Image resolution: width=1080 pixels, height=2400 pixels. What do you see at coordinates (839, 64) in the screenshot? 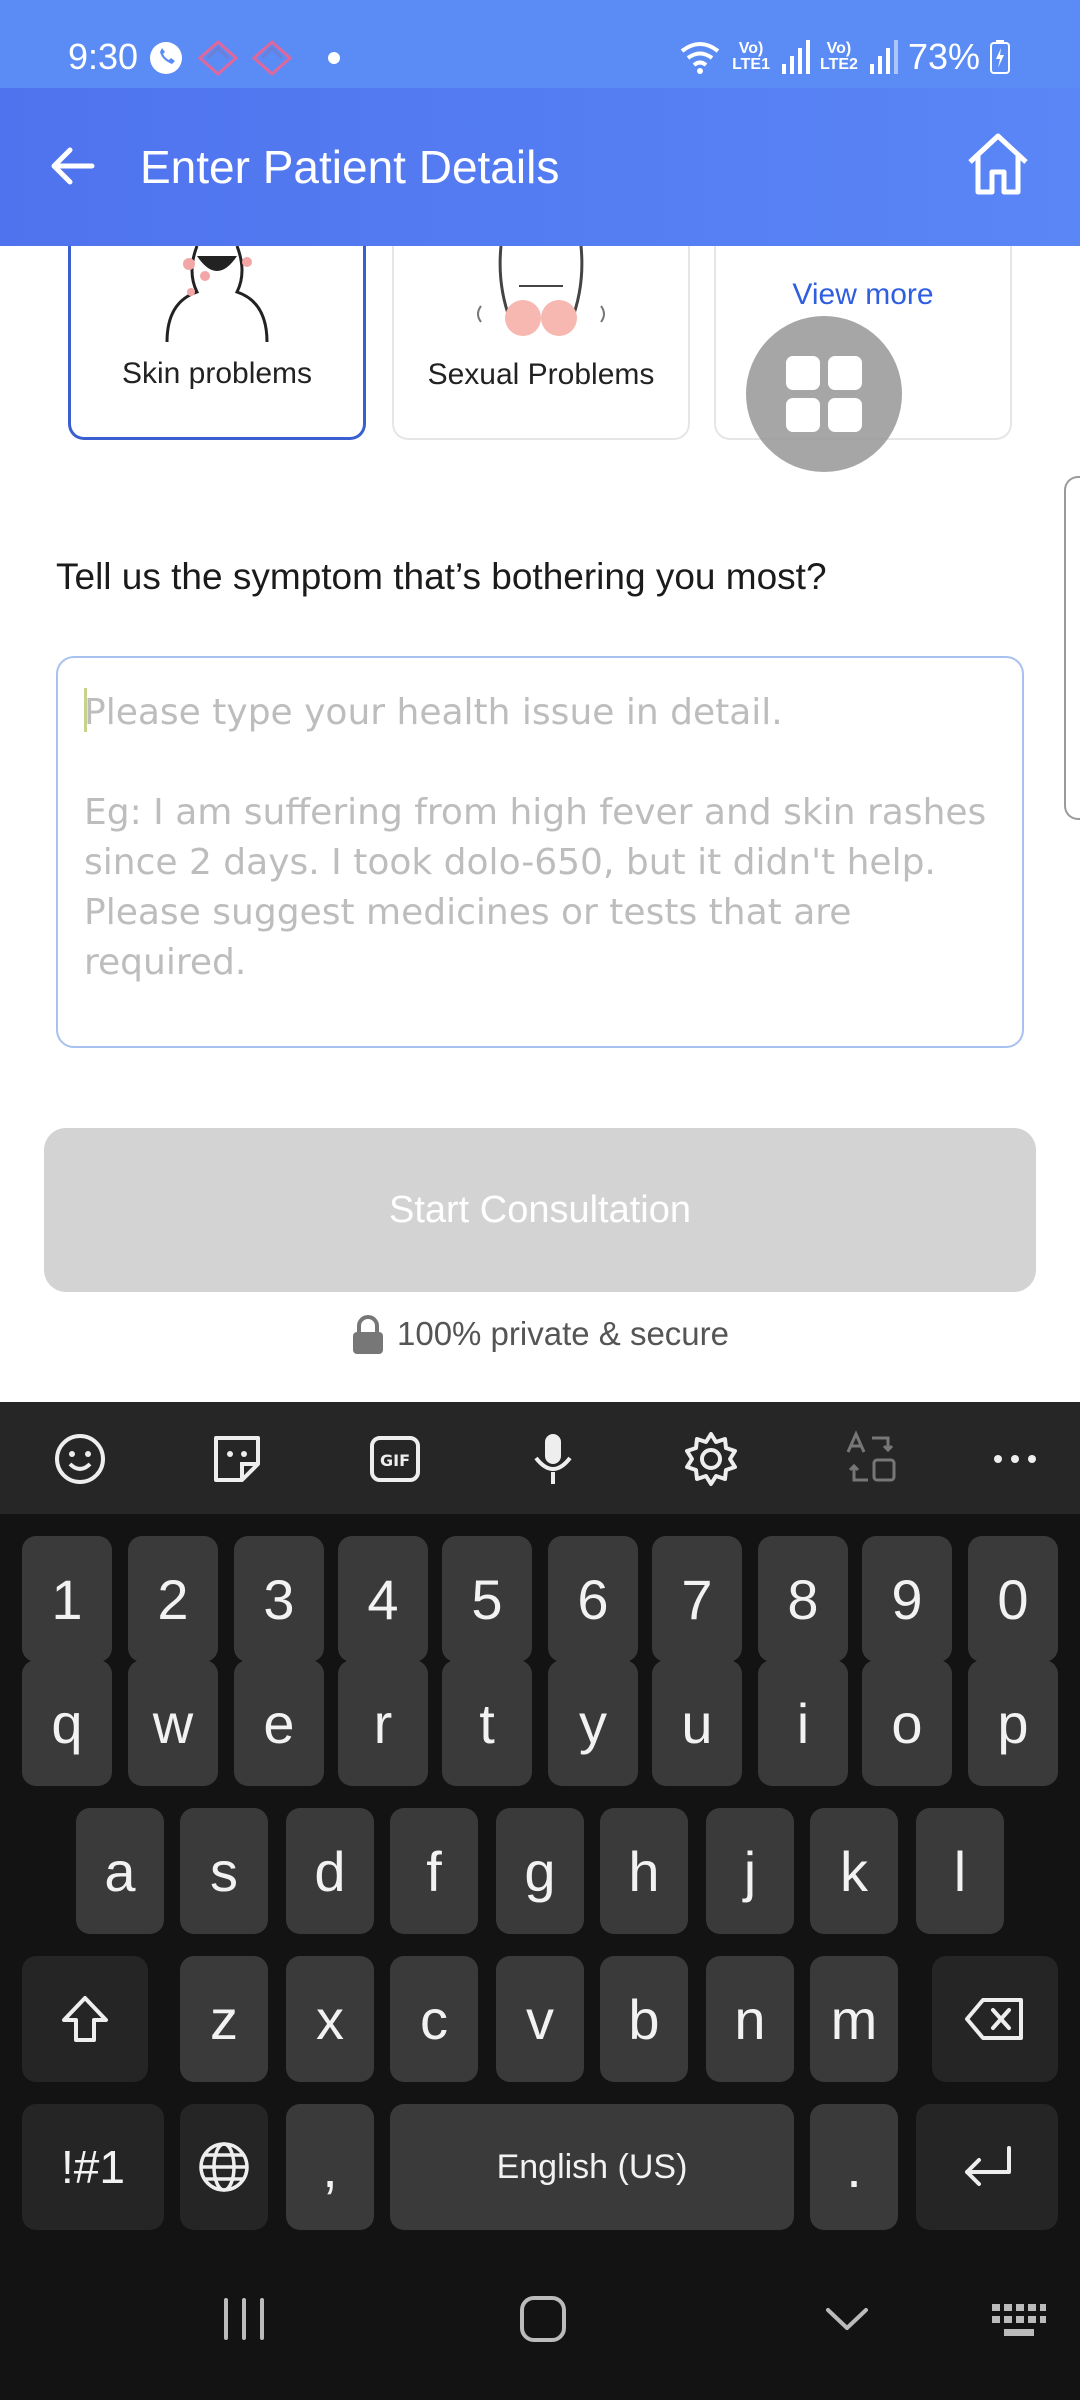
I see `lte2-label: LTE2` at bounding box center [839, 64].